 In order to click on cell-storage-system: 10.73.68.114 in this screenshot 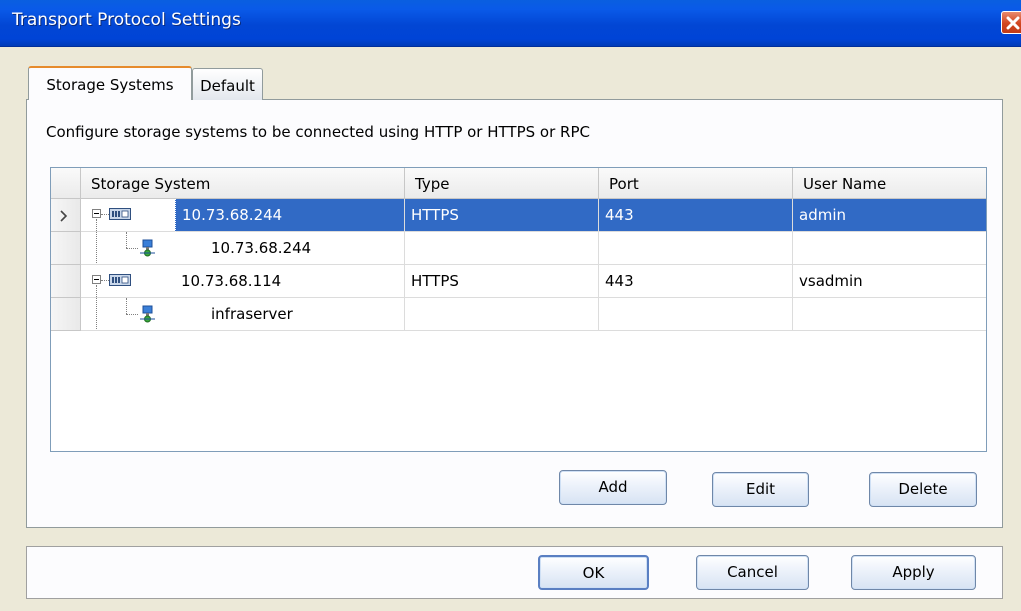, I will do `click(290, 281)`.